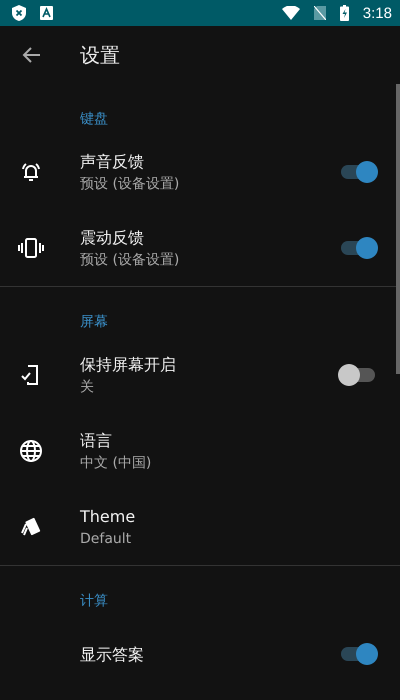  What do you see at coordinates (200, 375) in the screenshot?
I see `setting-row: 保持屏幕开启 关` at bounding box center [200, 375].